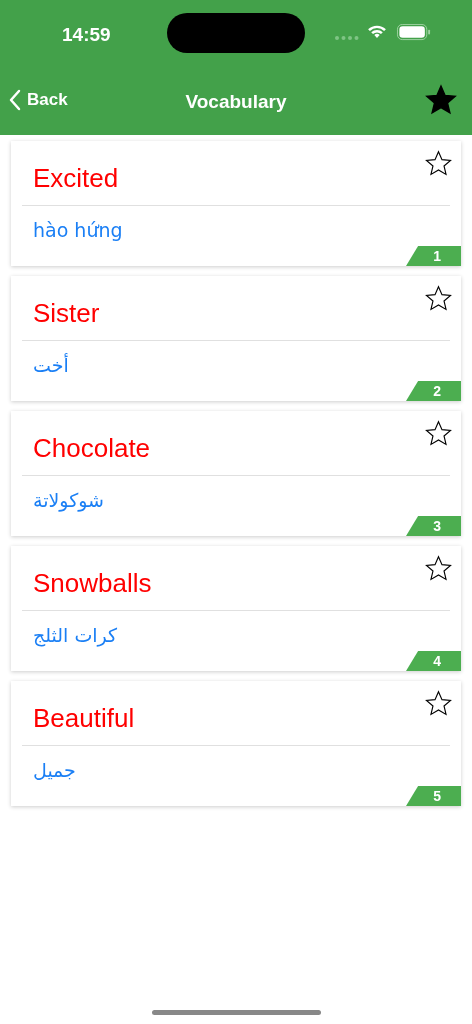  Describe the element at coordinates (236, 102) in the screenshot. I see `screen-title: Vocabulary` at that location.